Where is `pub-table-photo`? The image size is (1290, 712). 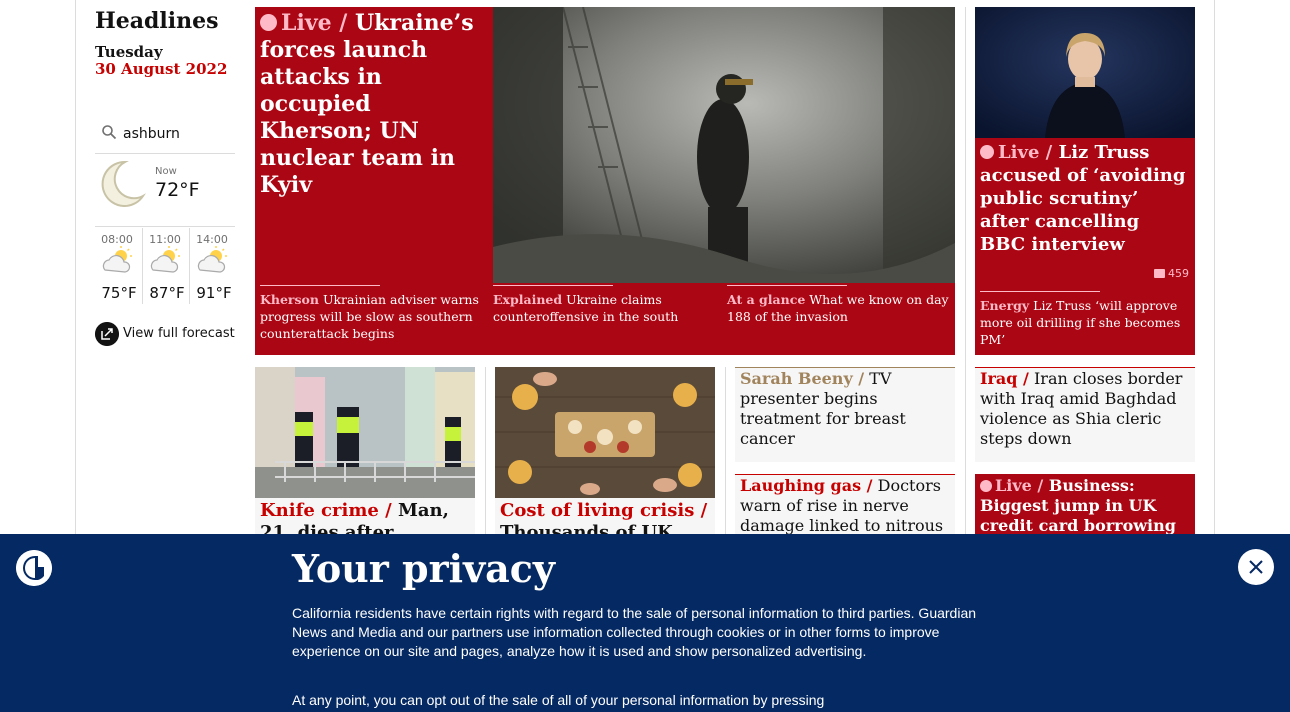 pub-table-photo is located at coordinates (605, 432).